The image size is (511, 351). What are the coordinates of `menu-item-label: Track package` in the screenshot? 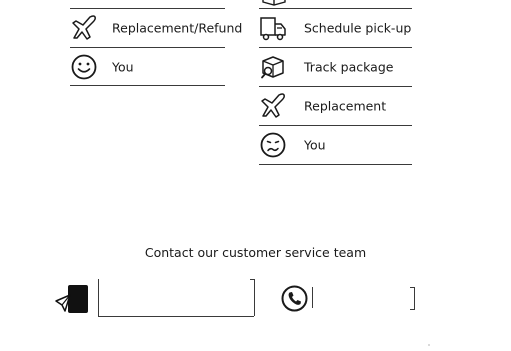 It's located at (349, 67).